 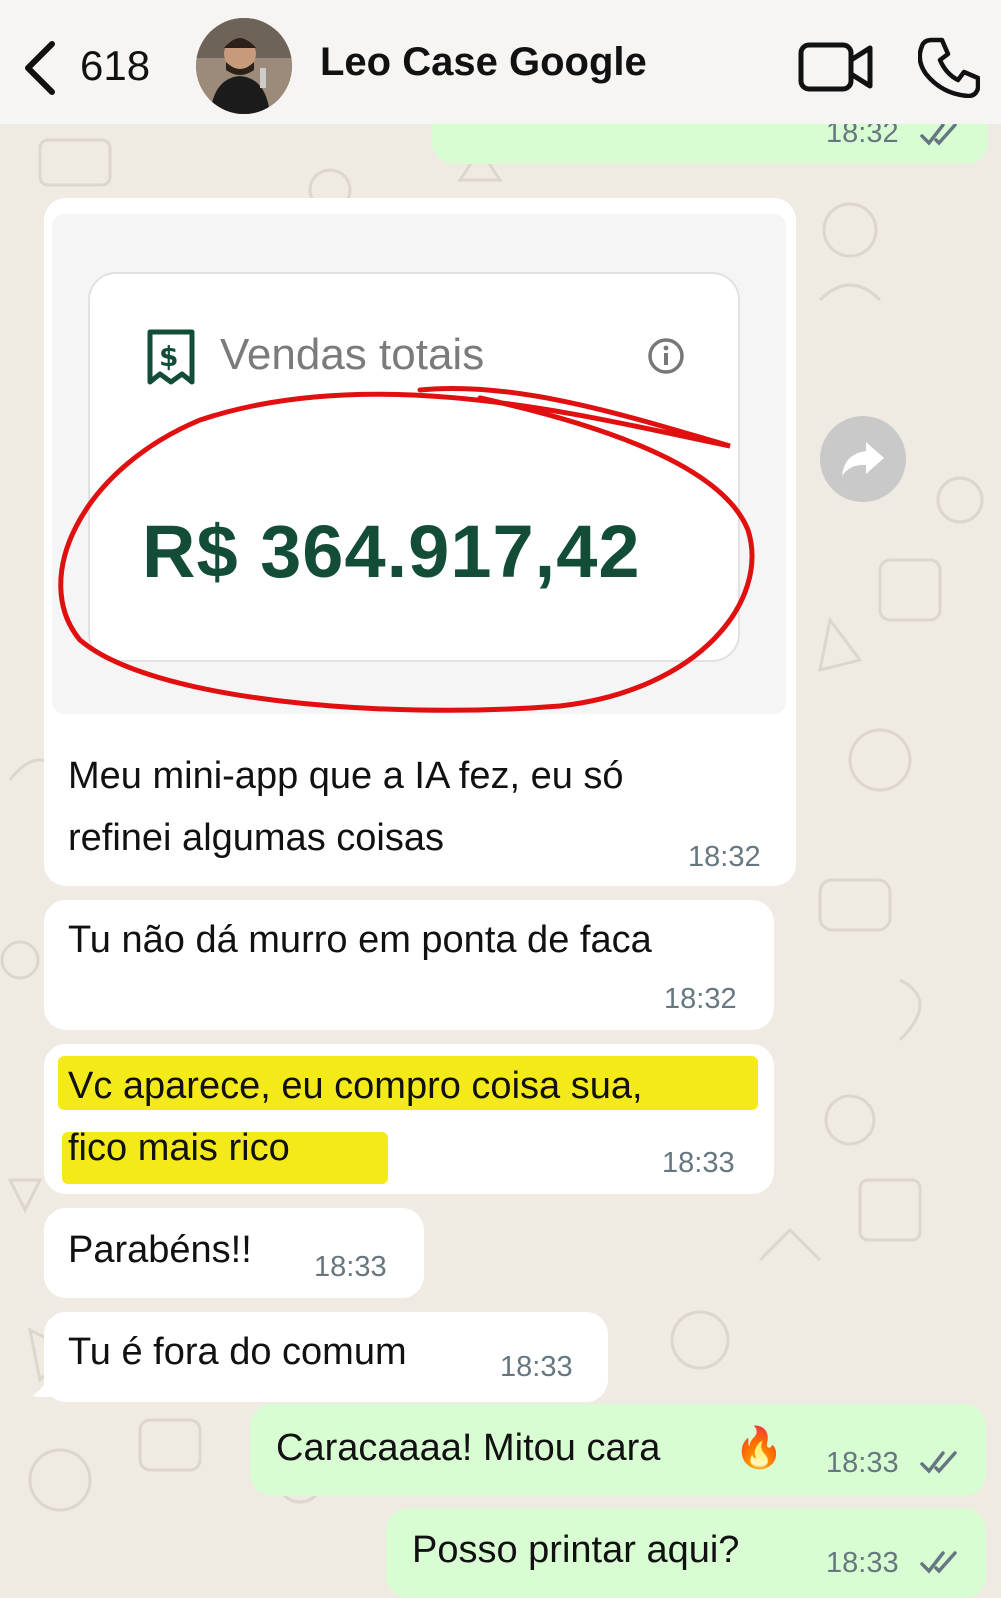 I want to click on message-bubble-outgoing: Caracaaaa! Mitou cara 🔥 18:33, so click(x=618, y=1450).